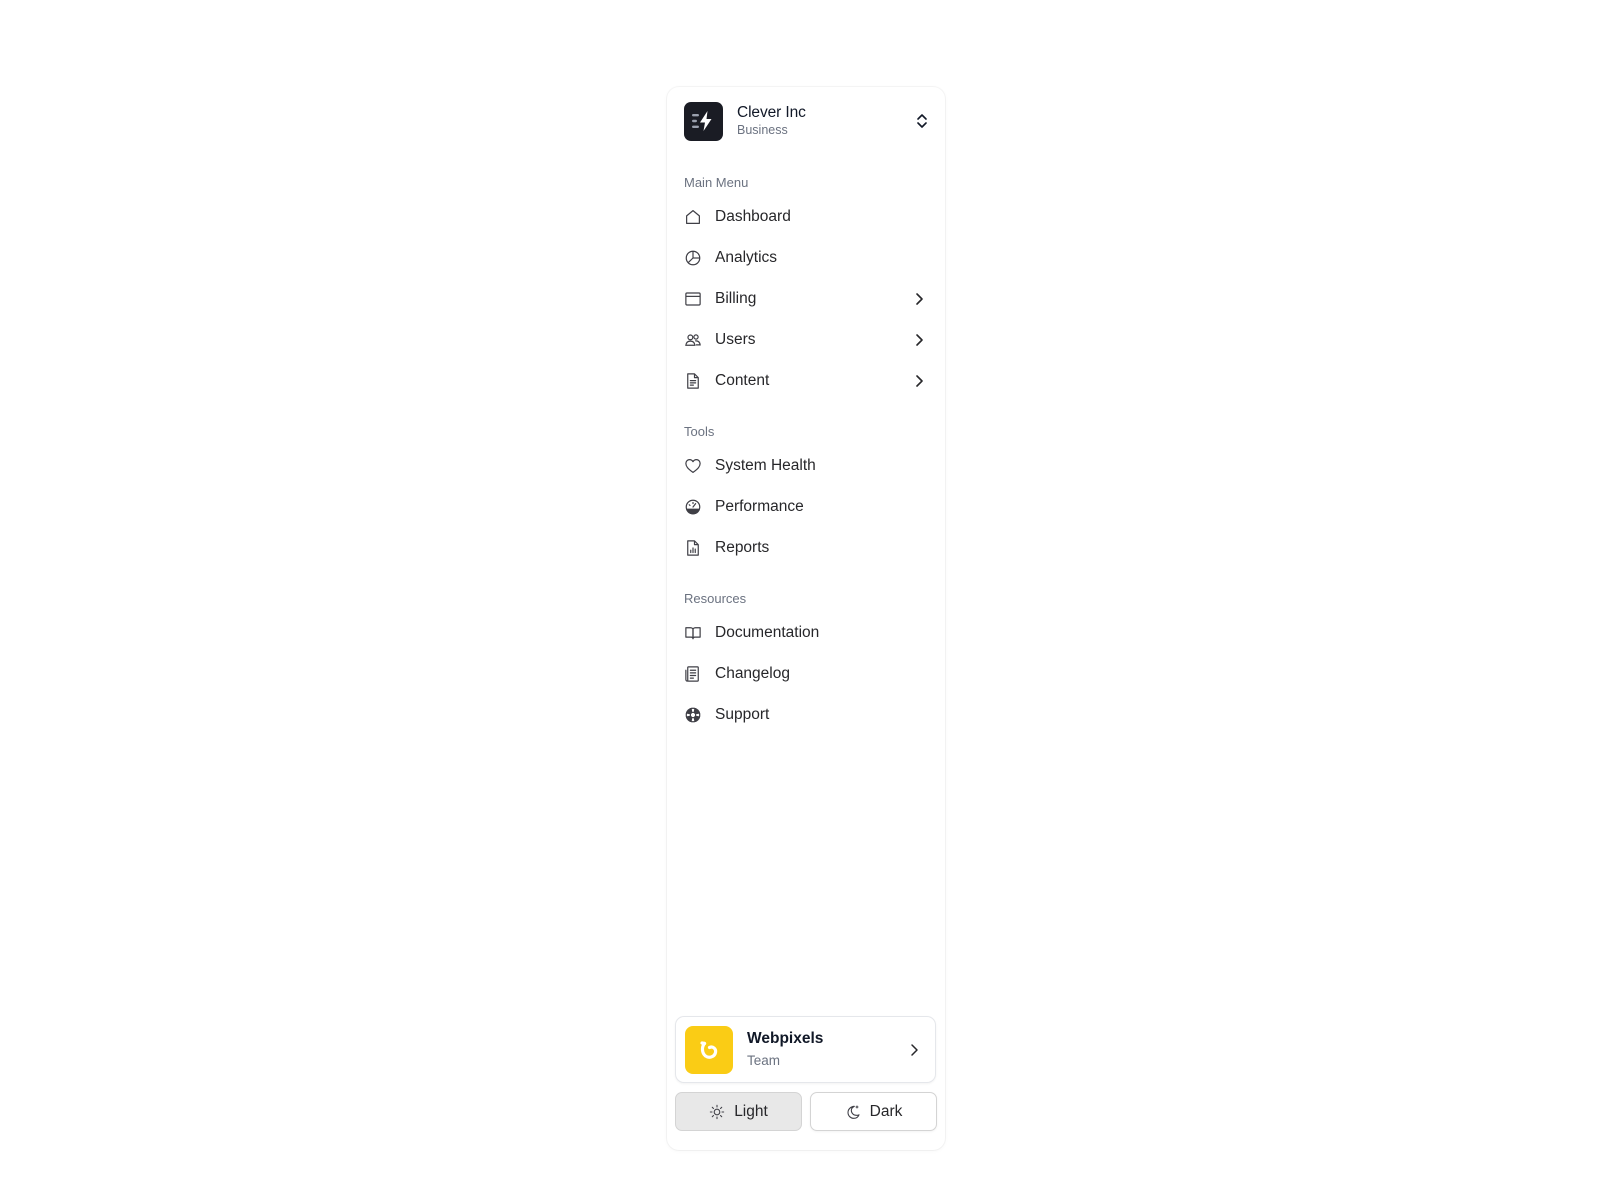 Image resolution: width=1600 pixels, height=1200 pixels. Describe the element at coordinates (751, 1111) in the screenshot. I see `light-theme-label: Light` at that location.